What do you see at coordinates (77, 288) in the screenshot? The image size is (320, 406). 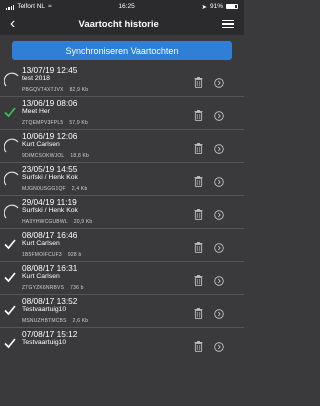 I see `trip-size: 736 b` at bounding box center [77, 288].